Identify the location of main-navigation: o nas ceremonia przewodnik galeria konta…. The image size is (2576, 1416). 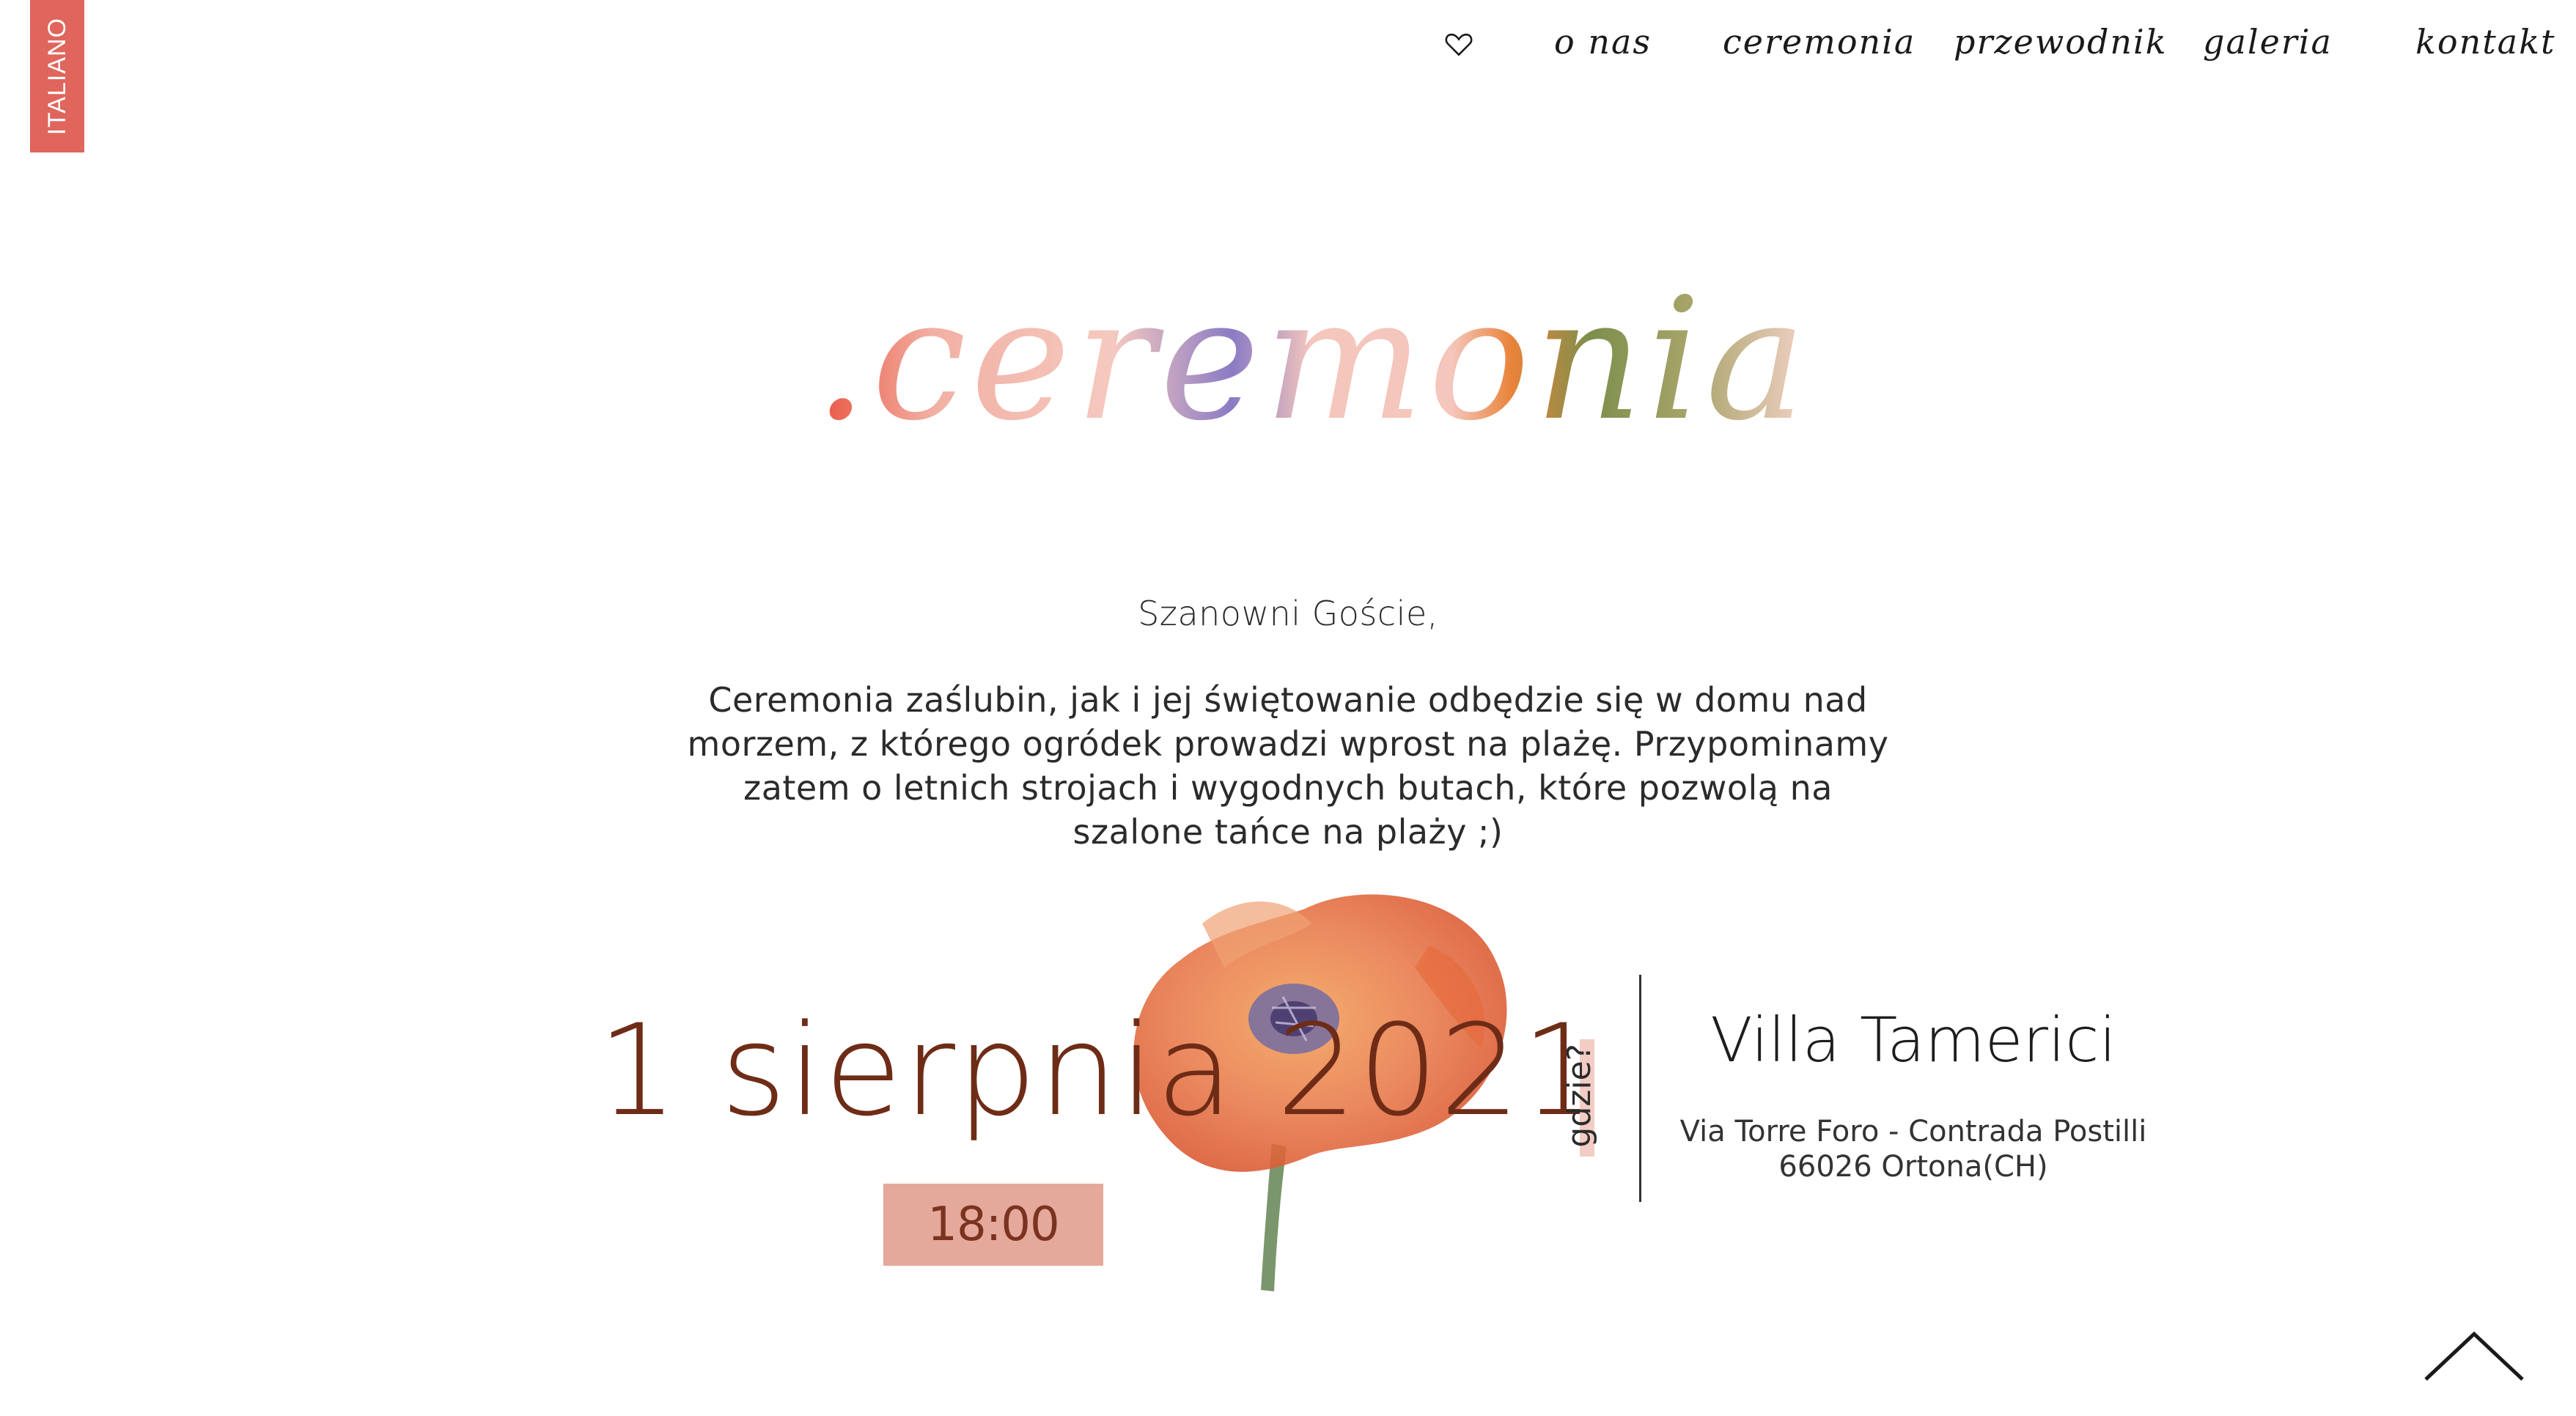
(1991, 49).